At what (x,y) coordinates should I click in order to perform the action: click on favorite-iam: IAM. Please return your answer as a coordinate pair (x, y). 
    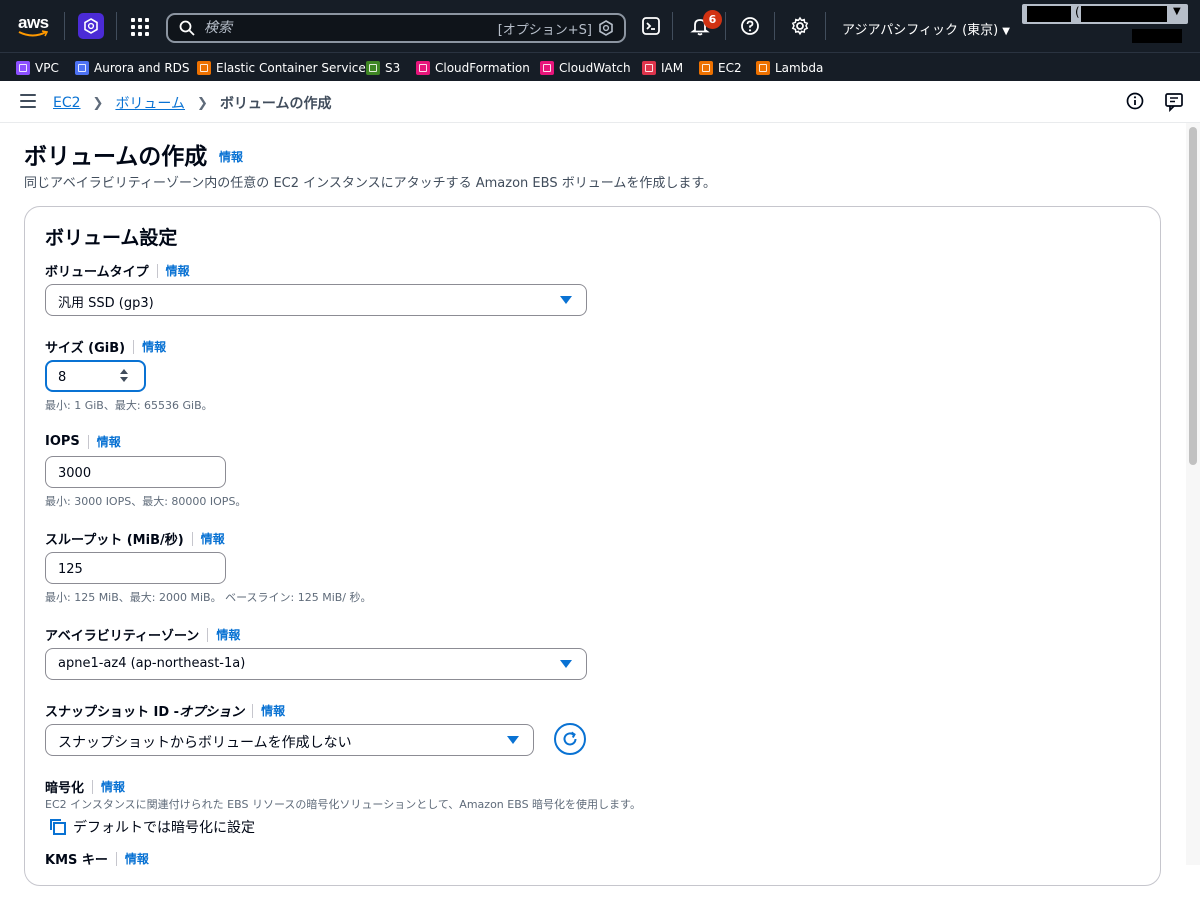
    Looking at the image, I should click on (662, 68).